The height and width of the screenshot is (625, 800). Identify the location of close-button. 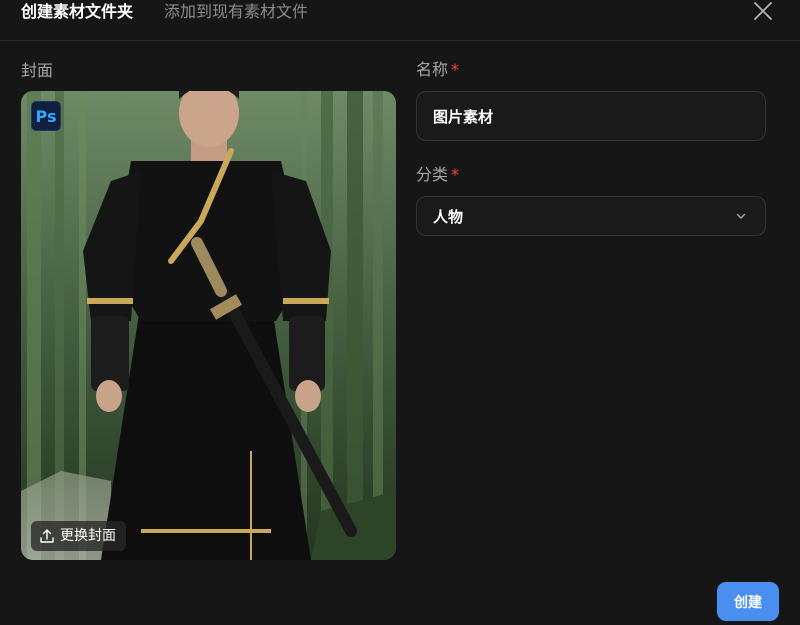
(763, 11).